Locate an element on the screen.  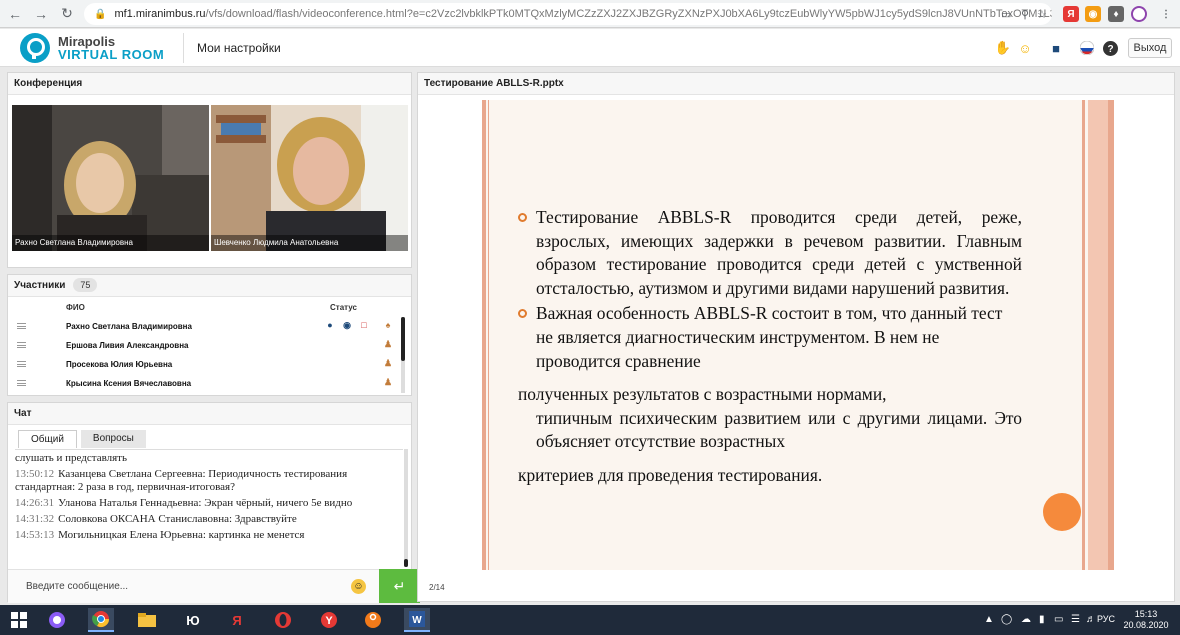
back-icon: ← is located at coordinates (15, 14).